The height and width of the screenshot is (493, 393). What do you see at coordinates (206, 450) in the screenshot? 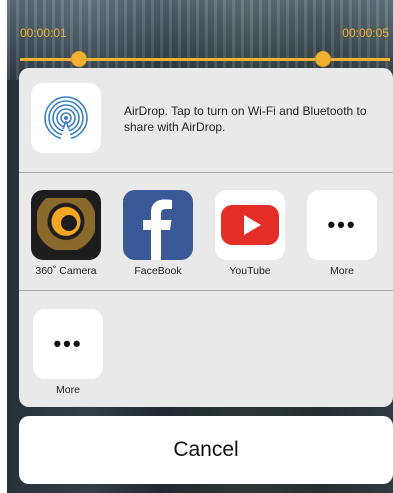
I see `cancel-button: Cancel` at bounding box center [206, 450].